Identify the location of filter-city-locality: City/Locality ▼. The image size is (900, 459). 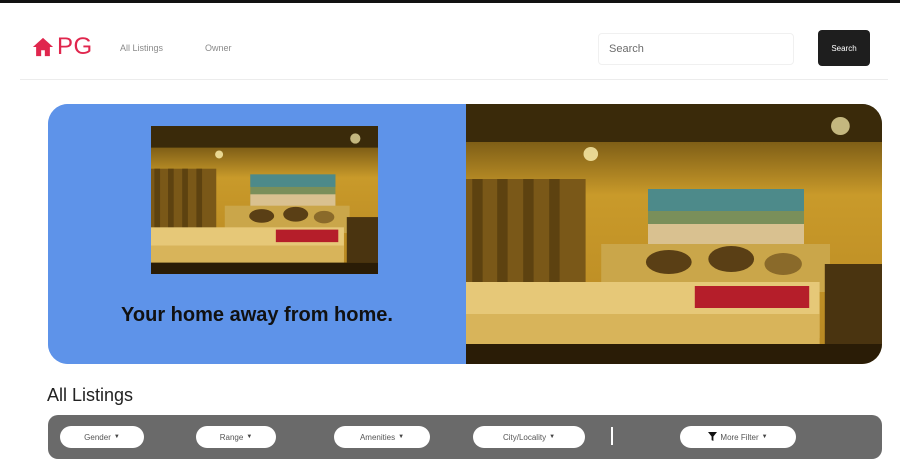
(529, 437).